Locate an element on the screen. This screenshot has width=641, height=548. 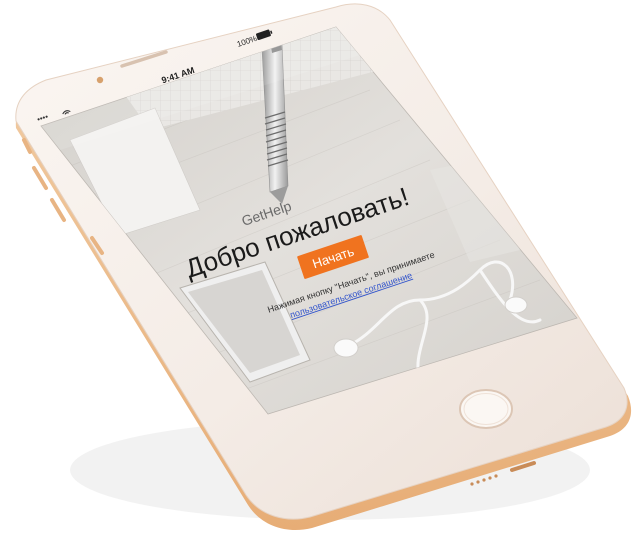
earbud-left is located at coordinates (346, 348).